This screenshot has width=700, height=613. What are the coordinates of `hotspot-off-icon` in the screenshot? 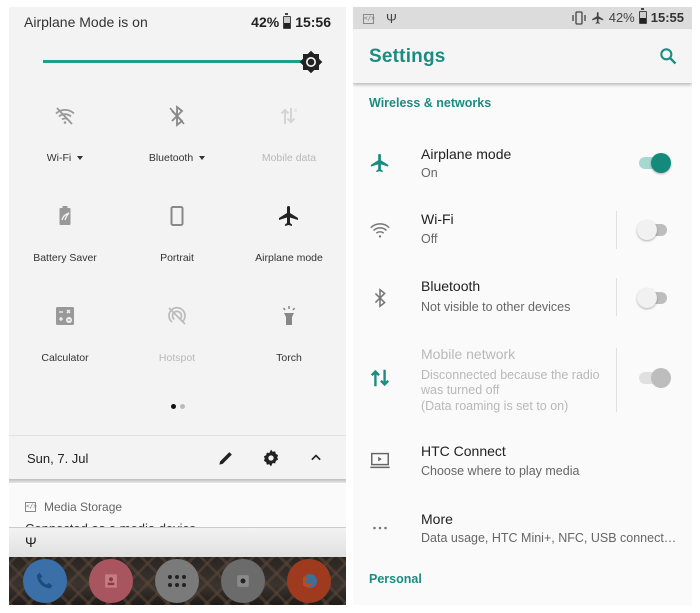 It's located at (177, 315).